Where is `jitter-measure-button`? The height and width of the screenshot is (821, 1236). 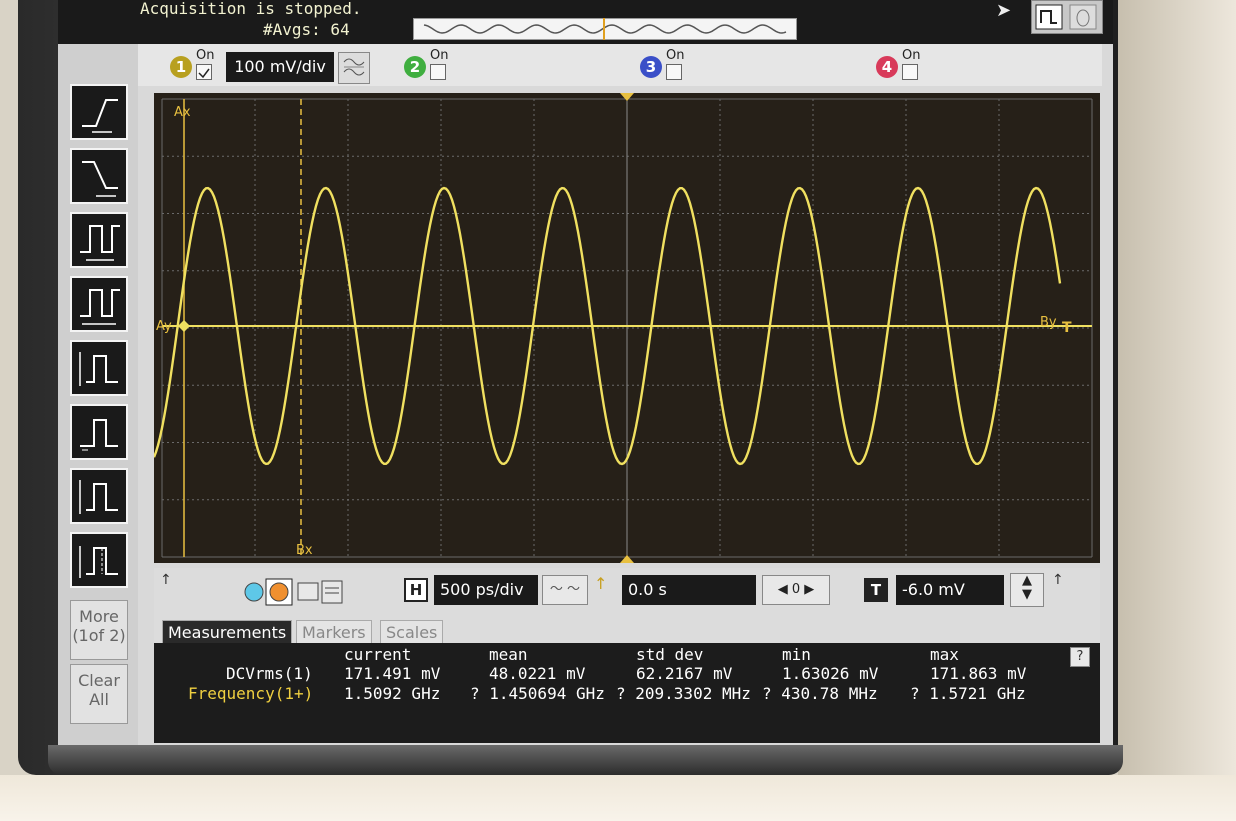 jitter-measure-button is located at coordinates (99, 560).